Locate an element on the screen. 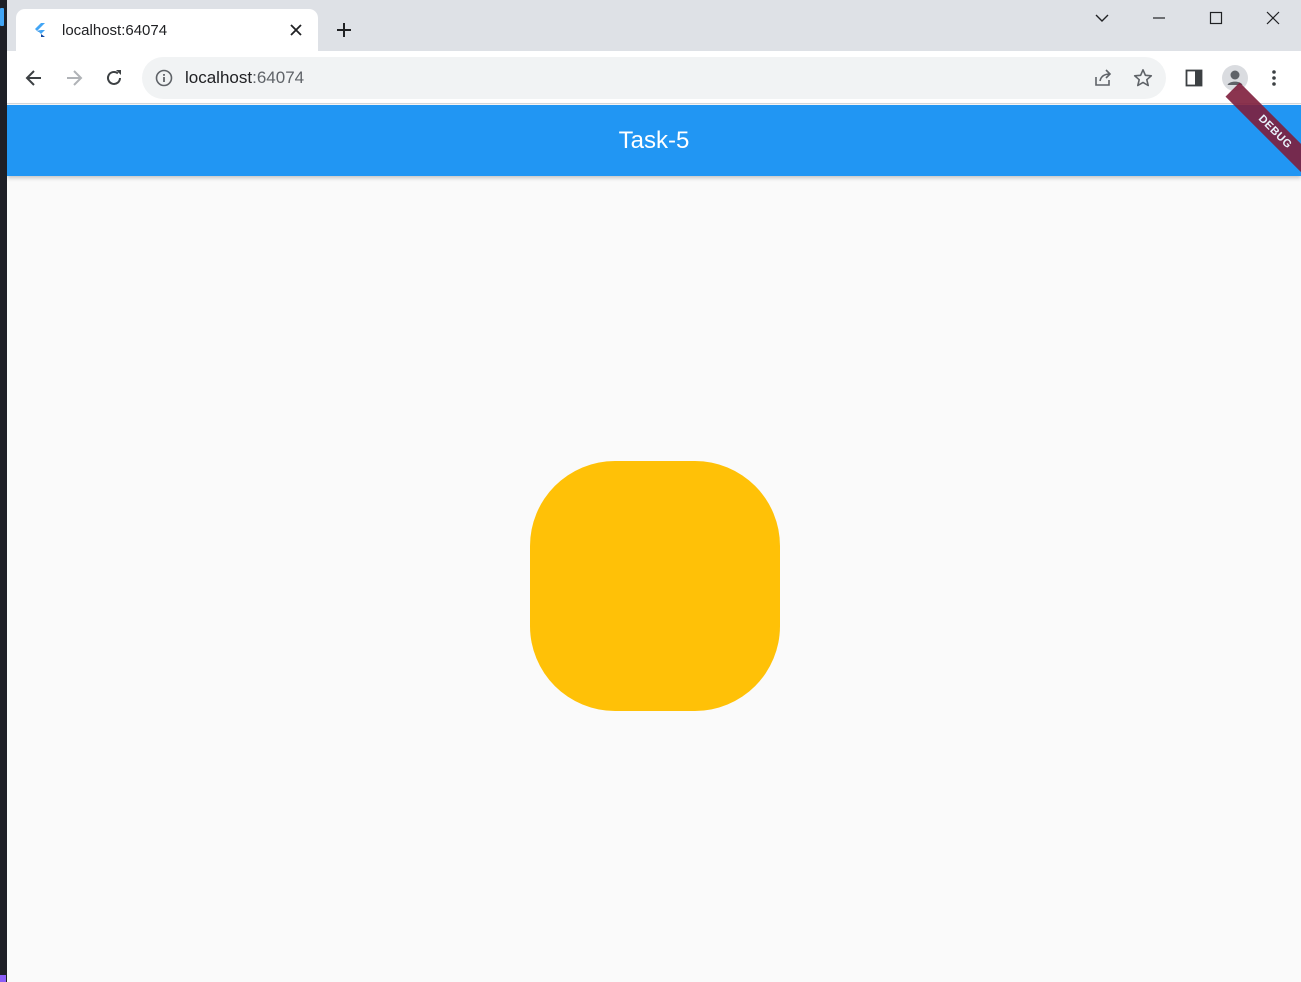 This screenshot has height=982, width=1301. url-host: localhost is located at coordinates (219, 77).